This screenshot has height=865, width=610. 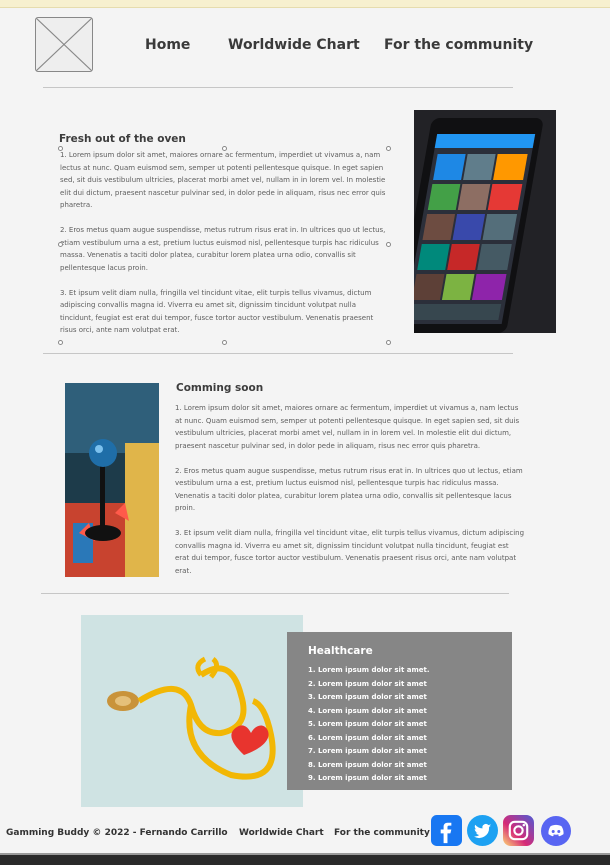 What do you see at coordinates (458, 45) in the screenshot?
I see `nav-community-link: For the community` at bounding box center [458, 45].